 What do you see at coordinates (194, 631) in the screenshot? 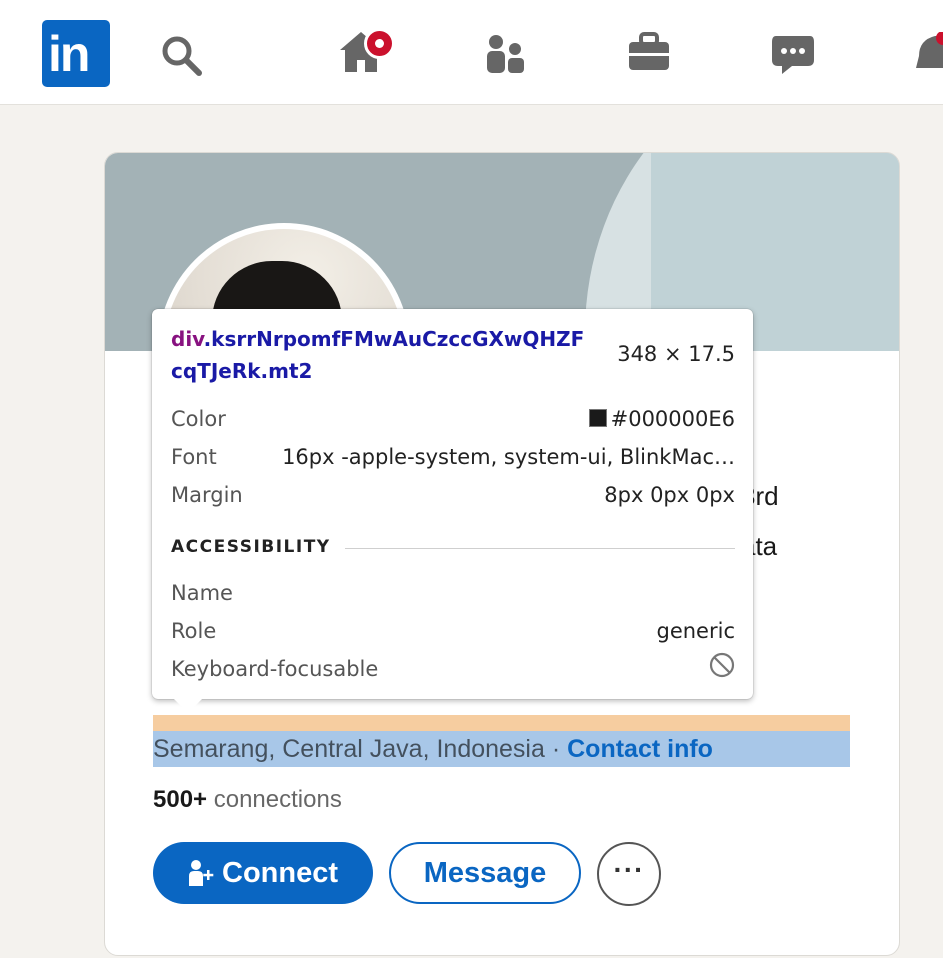
I see `role-label: Role` at bounding box center [194, 631].